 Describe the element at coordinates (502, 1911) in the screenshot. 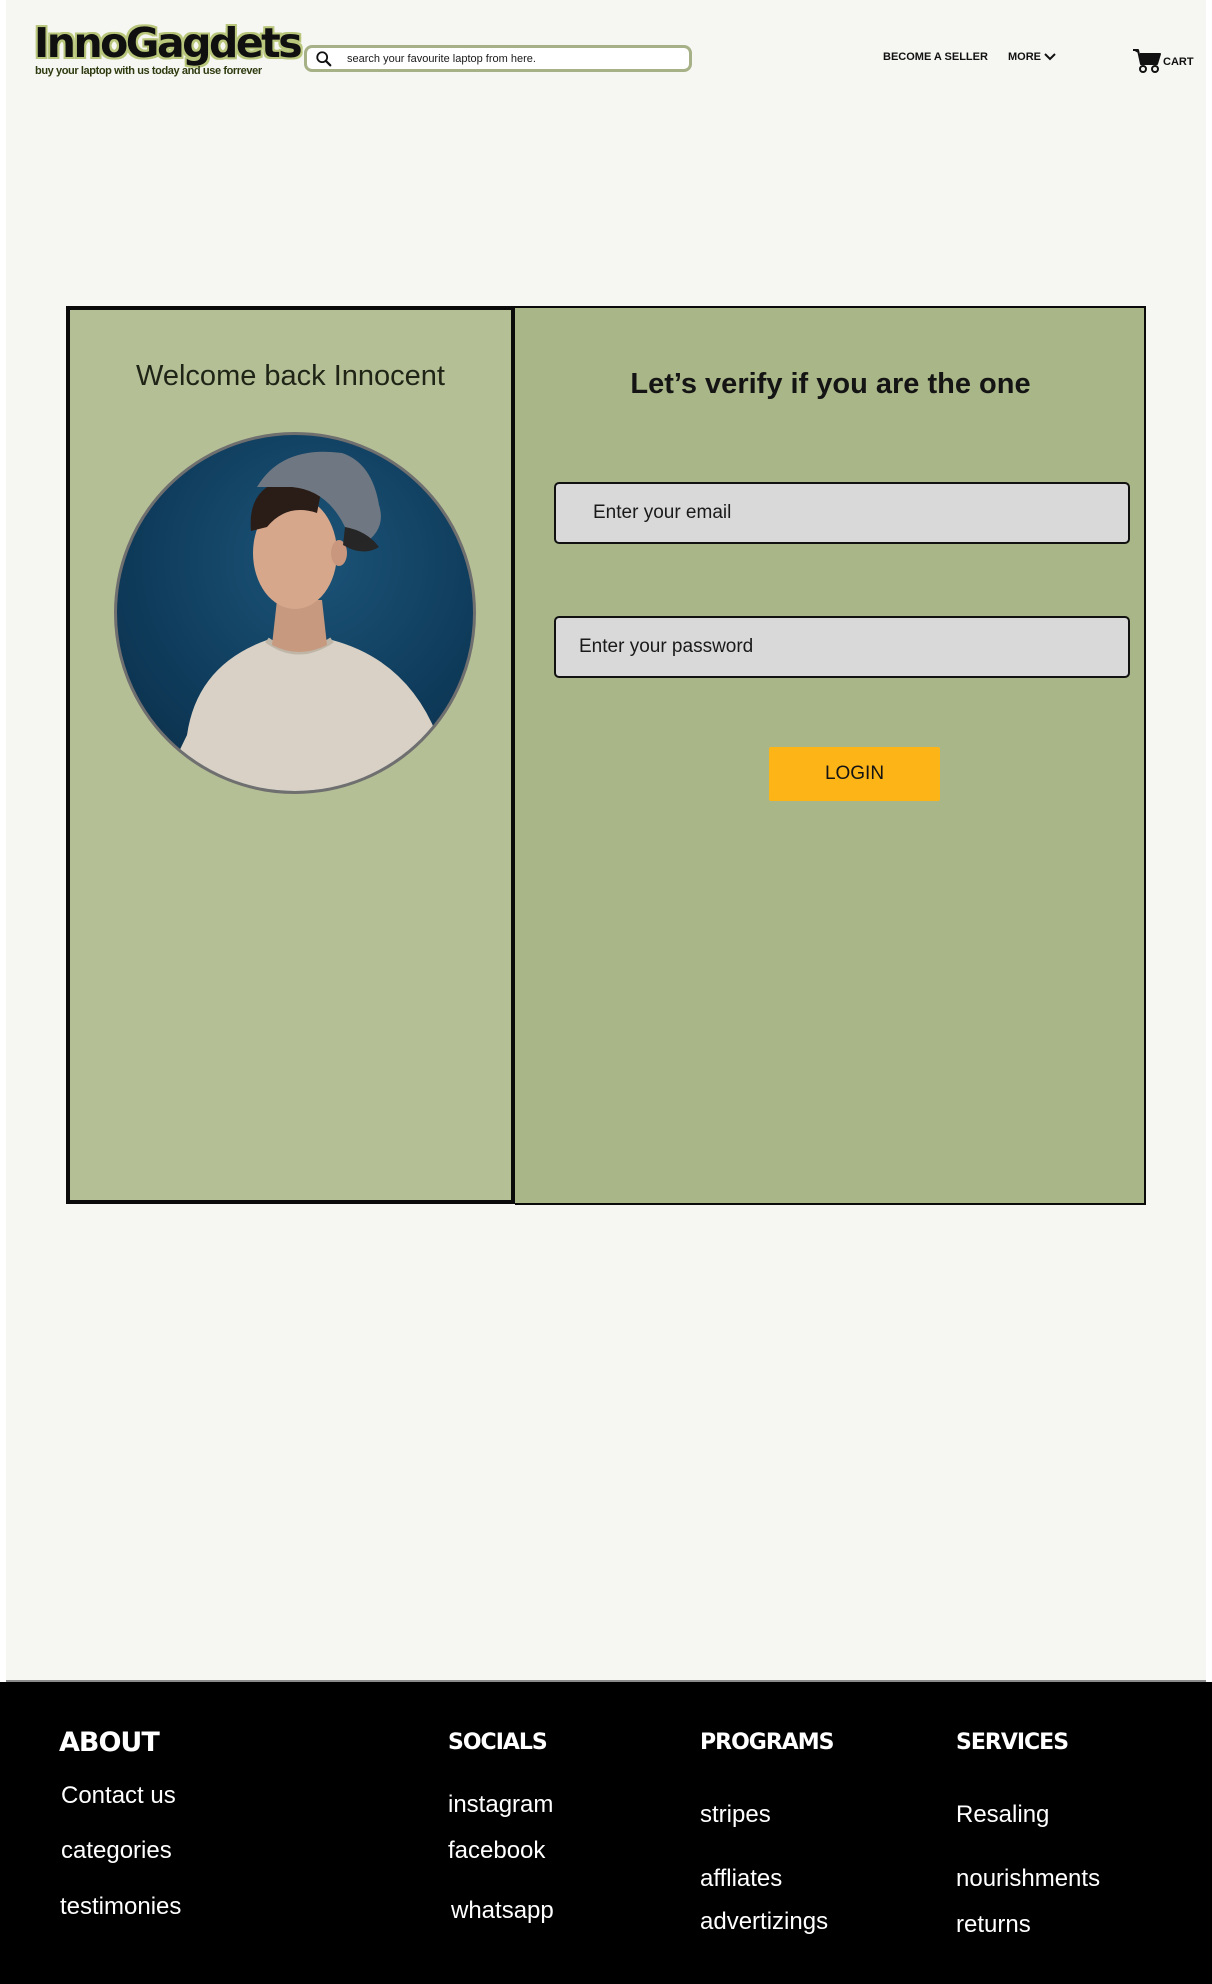

I see `footer-link-whatsapp: whatsapp` at that location.